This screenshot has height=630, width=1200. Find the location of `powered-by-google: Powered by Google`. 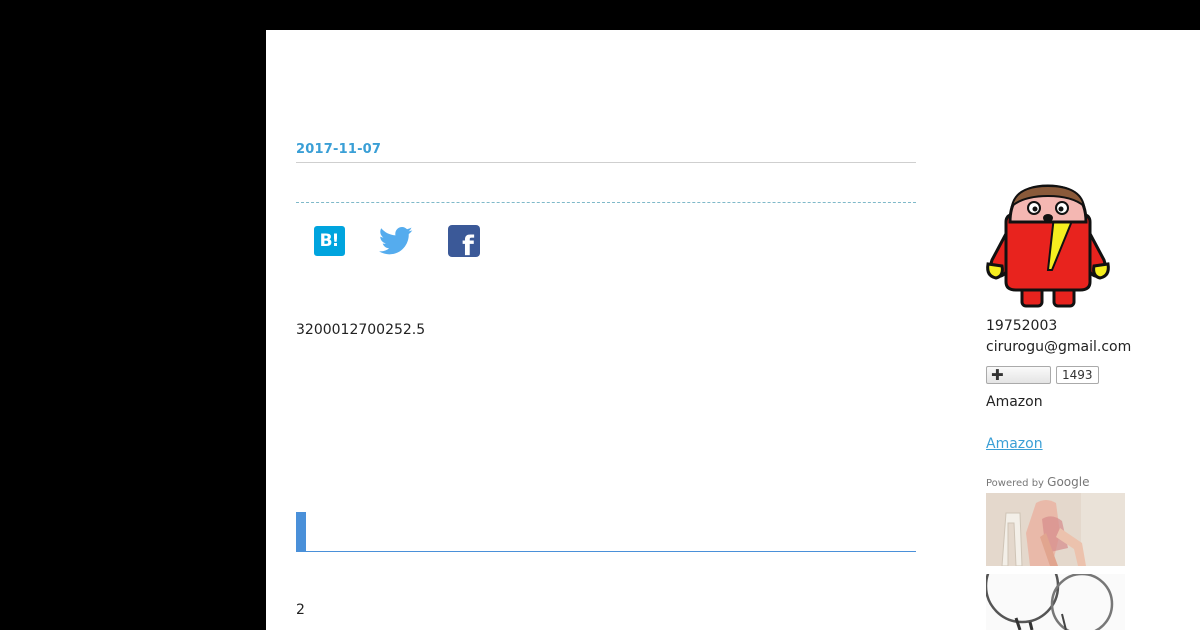

powered-by-google: Powered by Google is located at coordinates (1037, 482).